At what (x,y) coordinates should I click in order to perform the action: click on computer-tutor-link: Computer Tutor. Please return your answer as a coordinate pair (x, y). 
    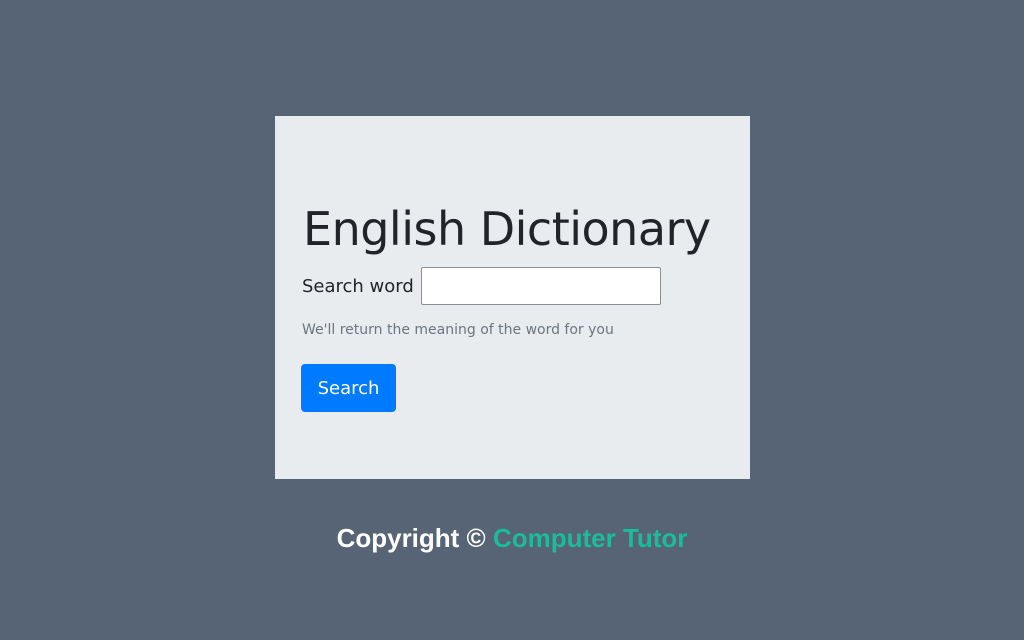
    Looking at the image, I should click on (590, 538).